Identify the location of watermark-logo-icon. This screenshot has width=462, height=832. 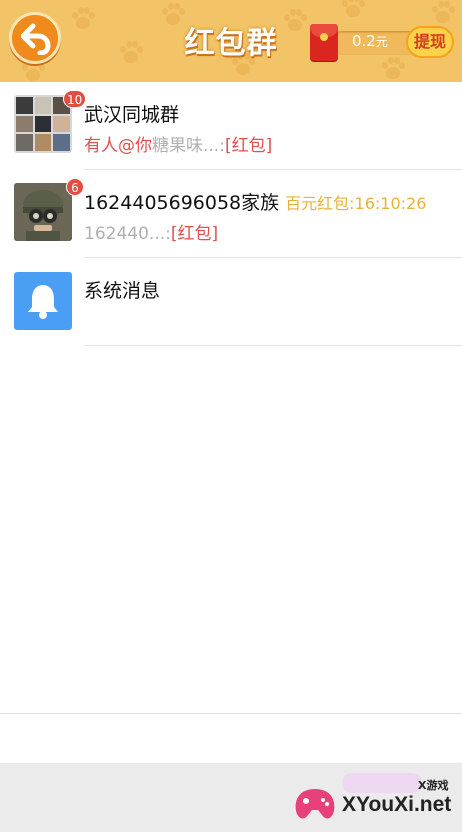
(315, 804).